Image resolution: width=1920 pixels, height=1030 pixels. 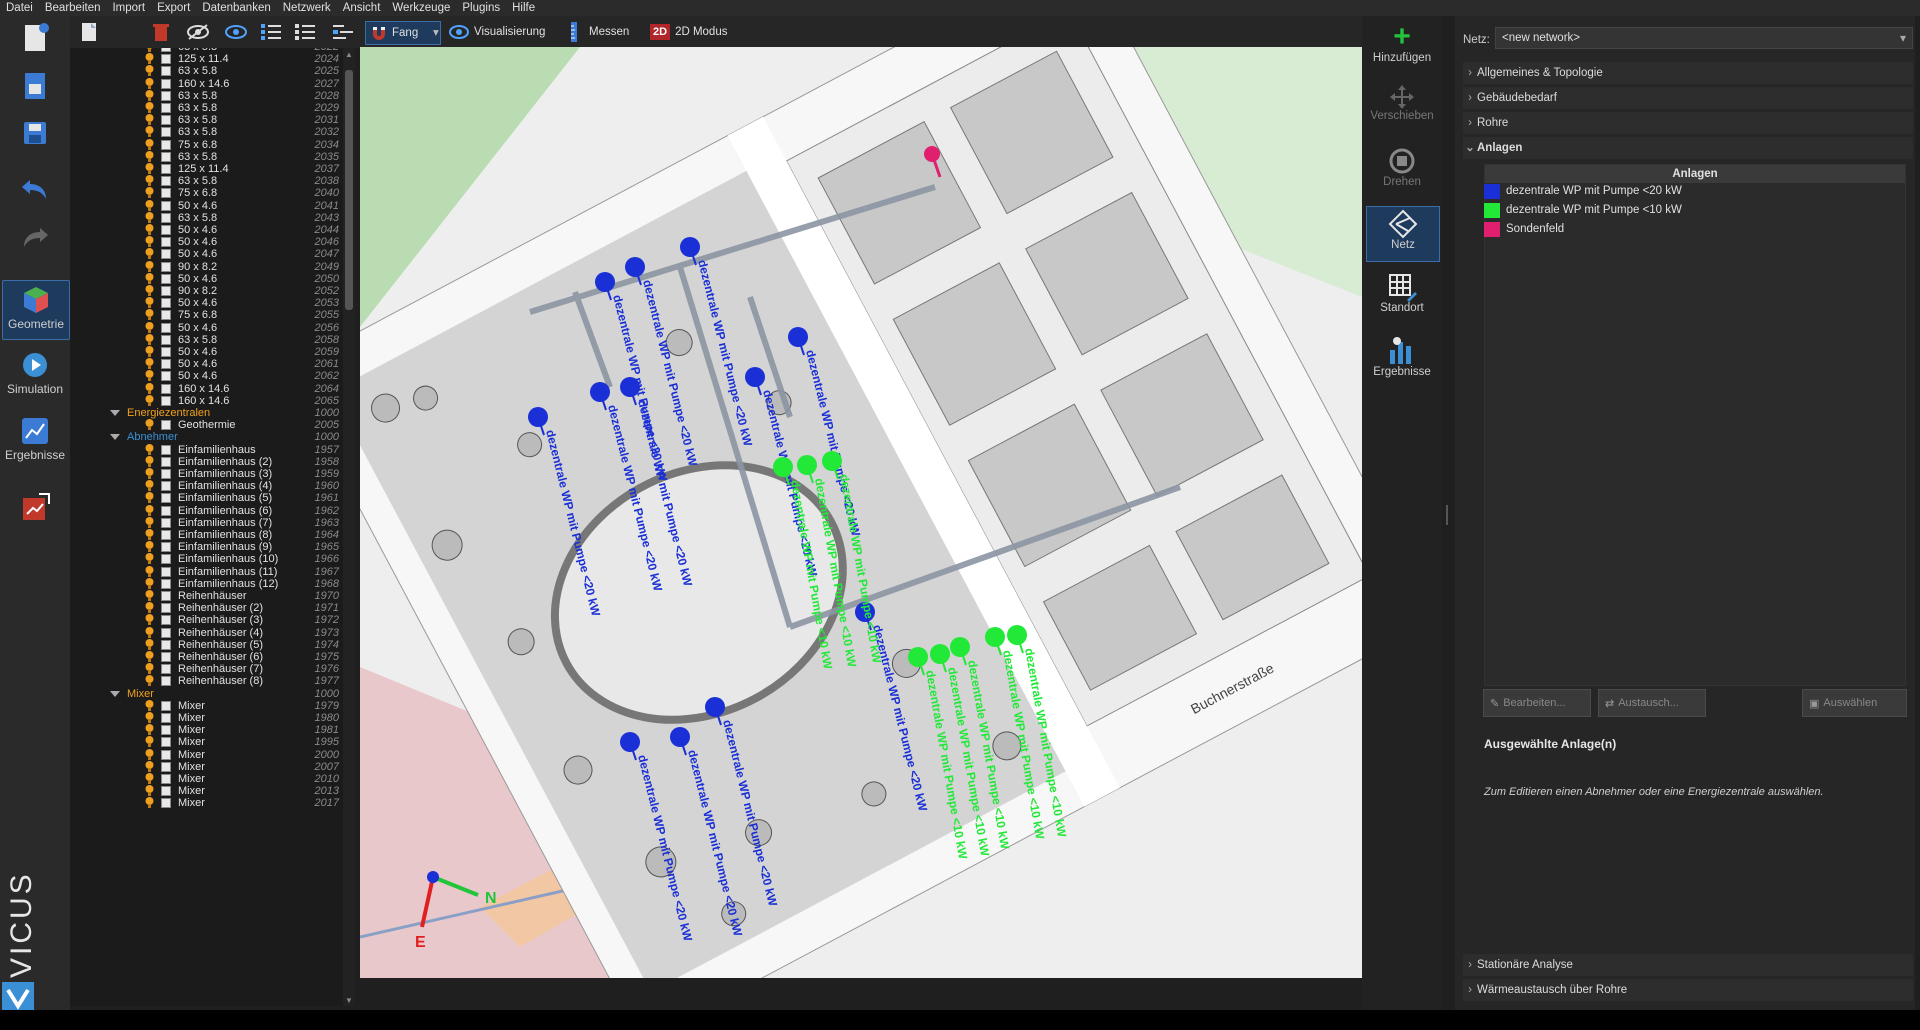 What do you see at coordinates (1402, 357) in the screenshot?
I see `results-button: Ergebnisse` at bounding box center [1402, 357].